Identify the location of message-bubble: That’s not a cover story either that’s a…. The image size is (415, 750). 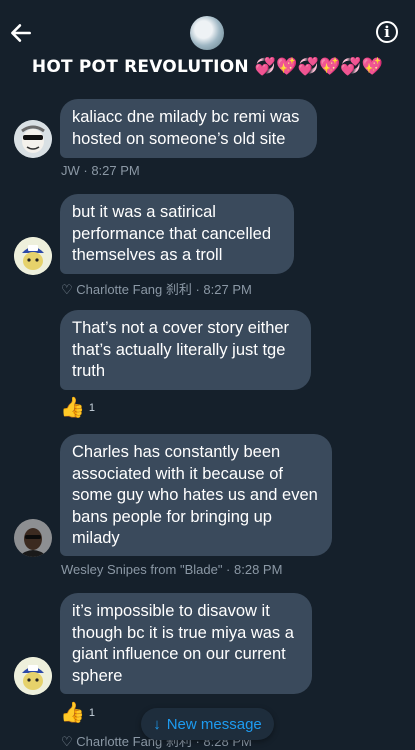
(185, 350).